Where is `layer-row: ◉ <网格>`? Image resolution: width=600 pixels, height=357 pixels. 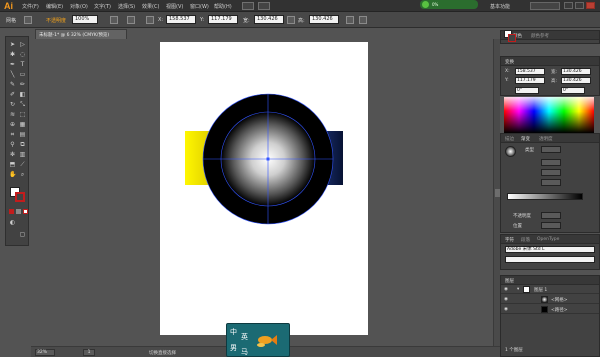
layer-row: ◉ <网格> is located at coordinates (550, 299).